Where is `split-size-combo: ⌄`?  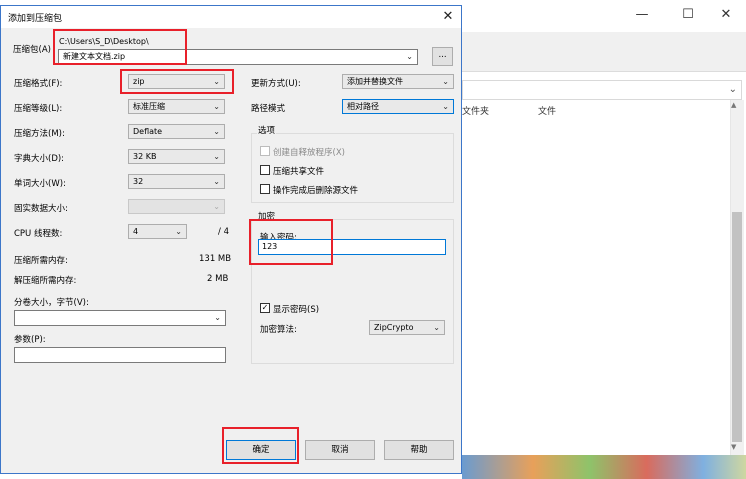
split-size-combo: ⌄ is located at coordinates (120, 318).